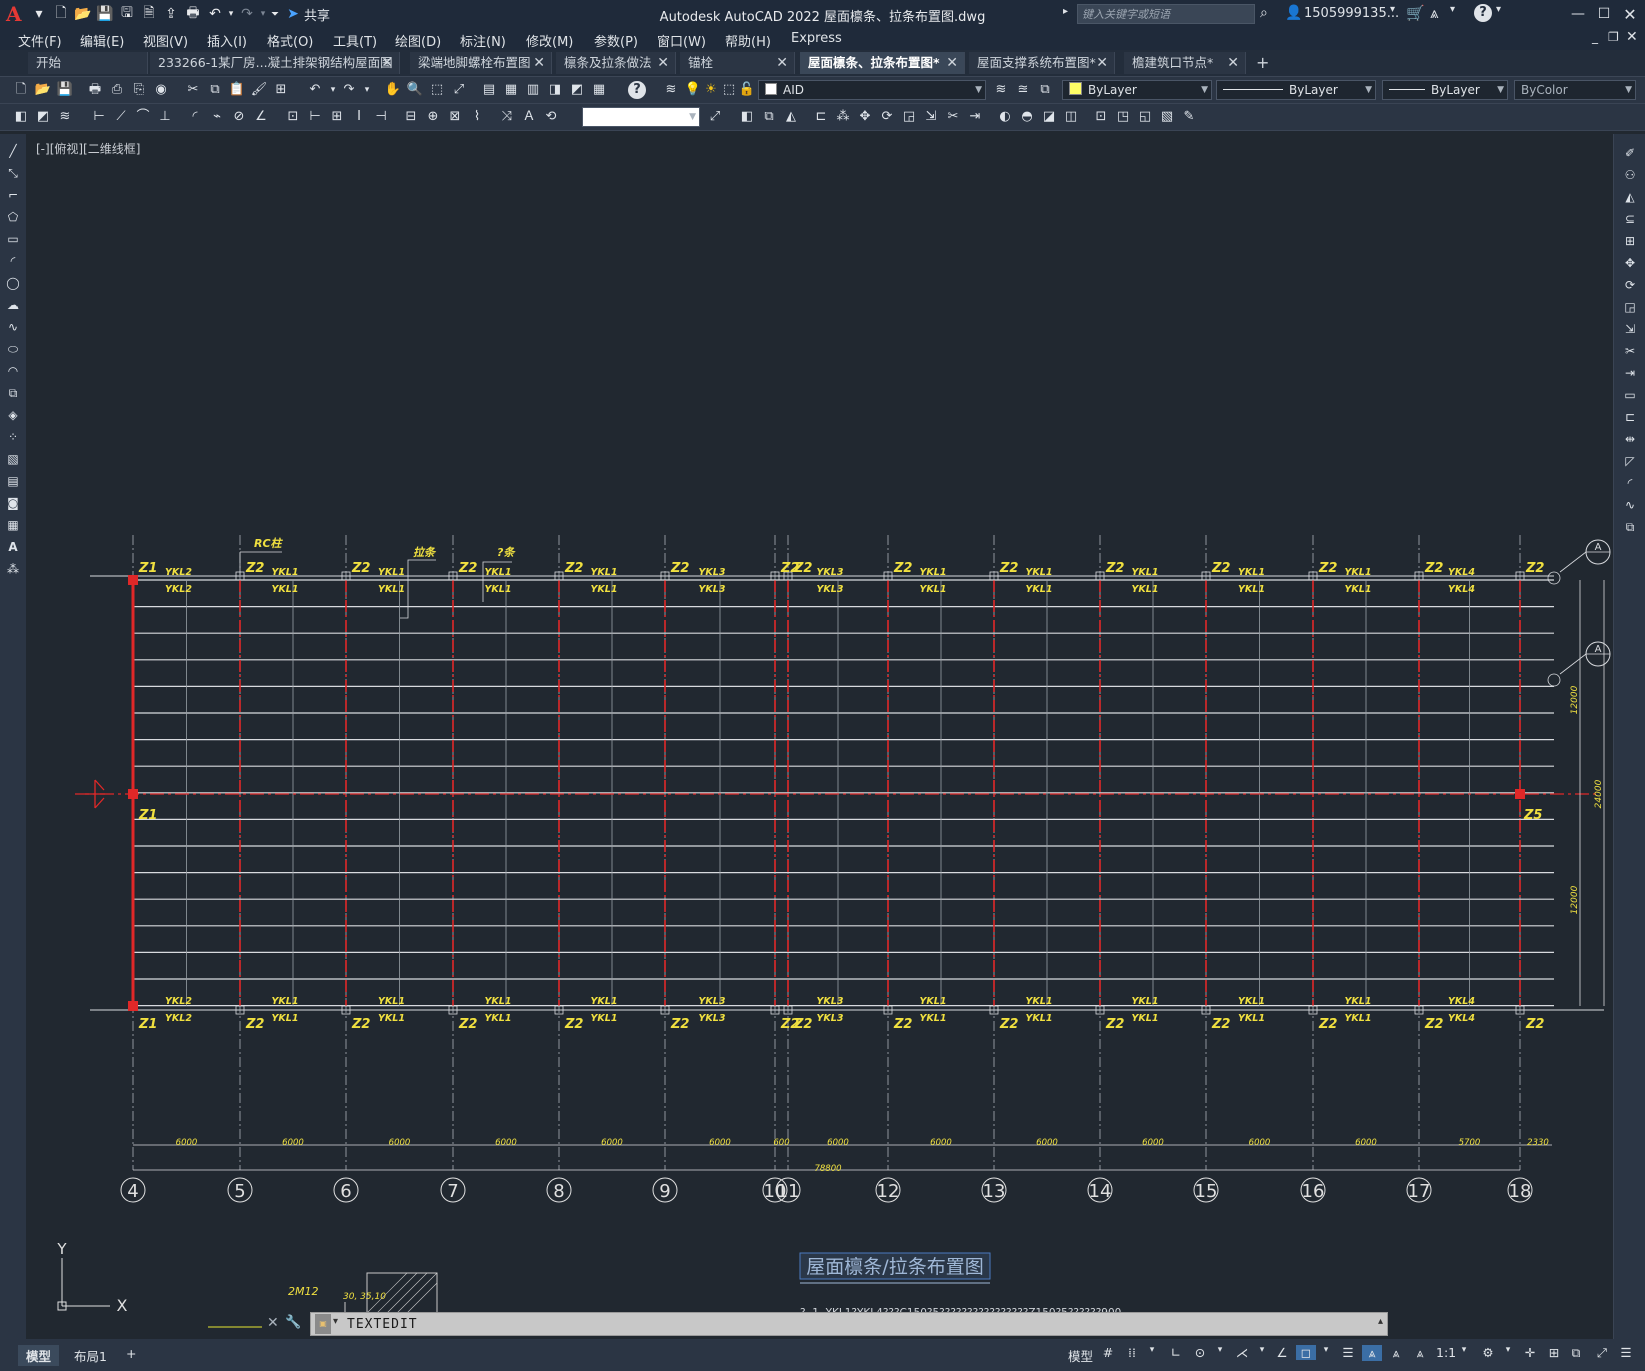 Image resolution: width=1645 pixels, height=1371 pixels. Describe the element at coordinates (1100, 1191) in the screenshot. I see `grid-bubble-label: 14` at that location.